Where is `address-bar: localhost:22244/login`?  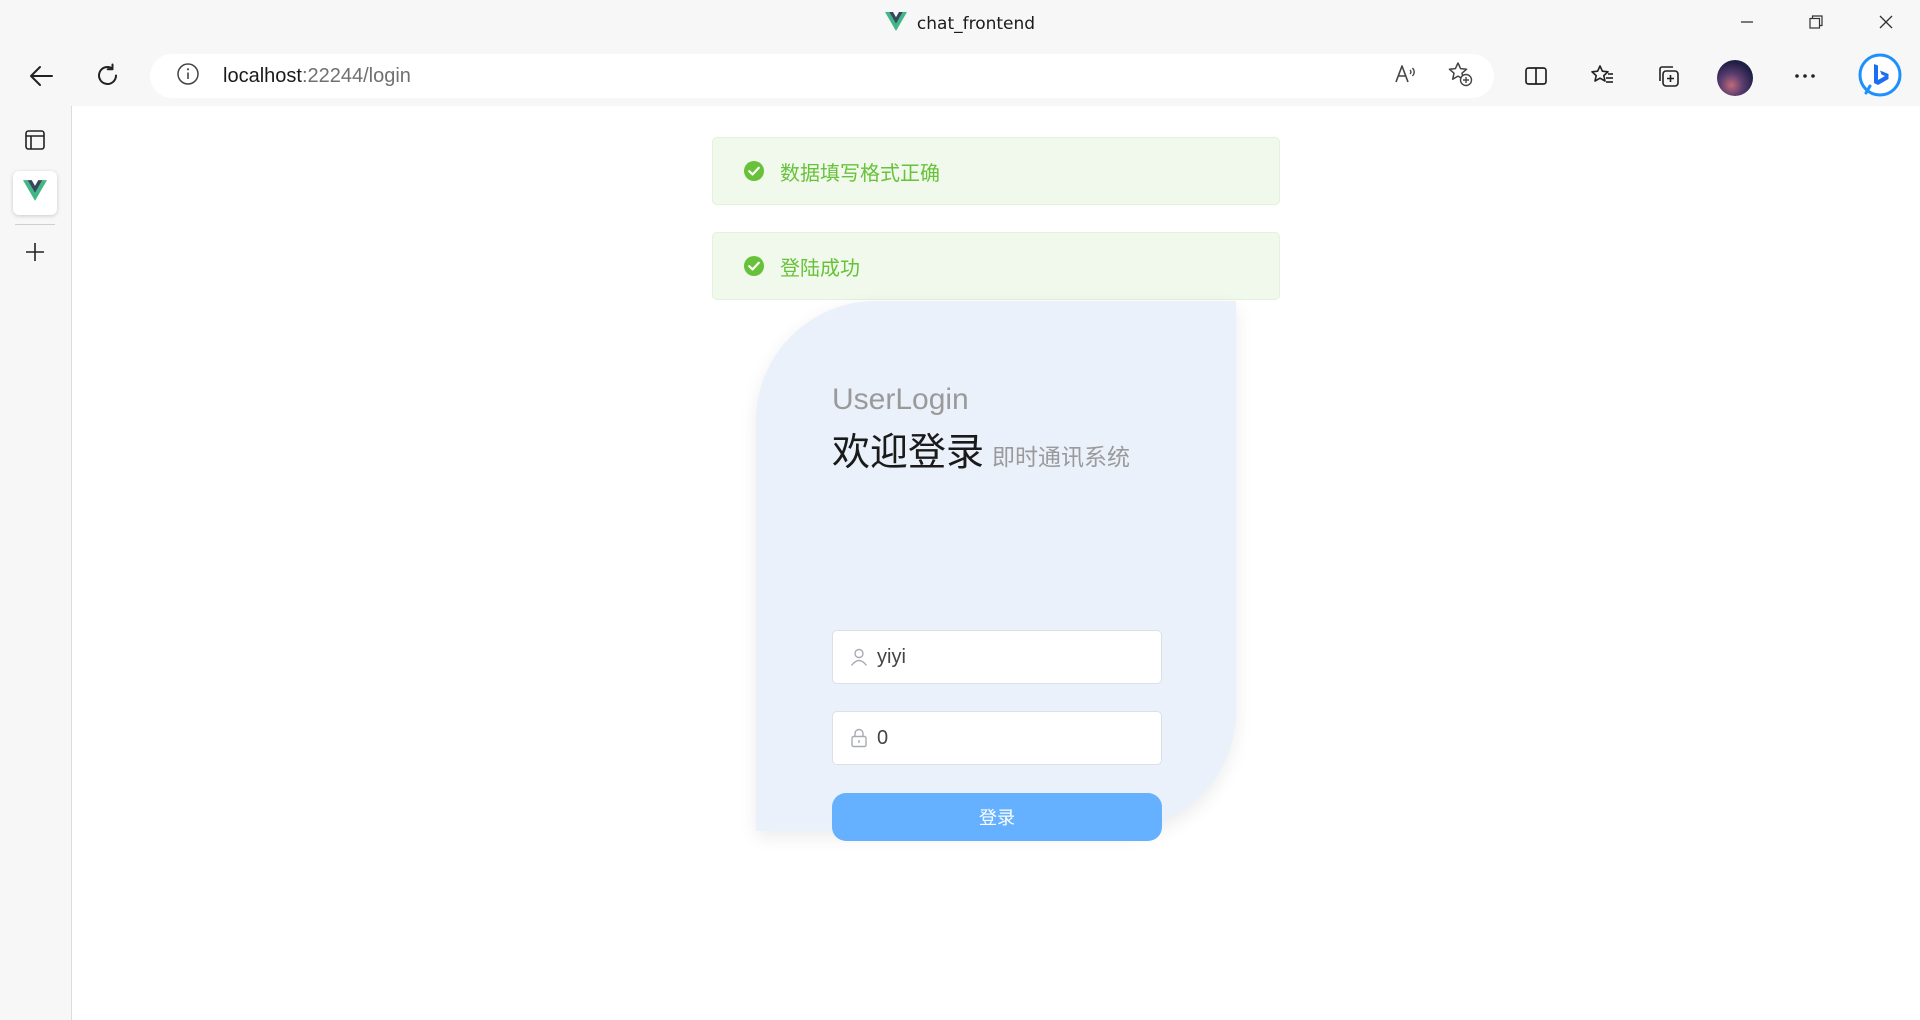
address-bar: localhost:22244/login is located at coordinates (822, 76).